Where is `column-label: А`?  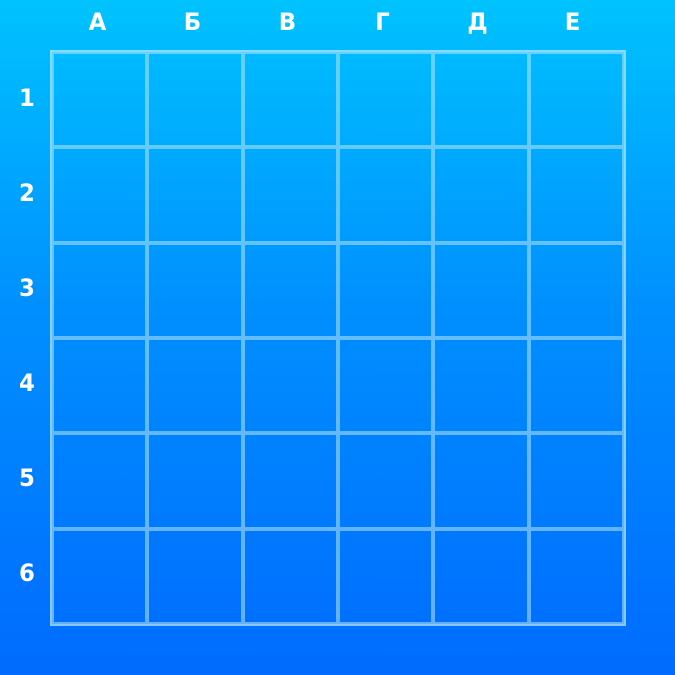 column-label: А is located at coordinates (97, 22).